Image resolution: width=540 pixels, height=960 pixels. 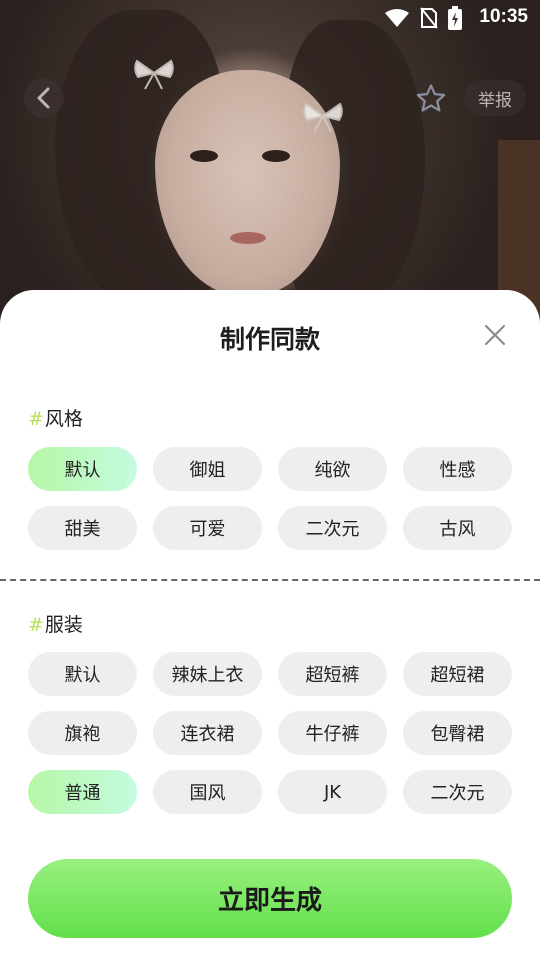 What do you see at coordinates (63, 419) in the screenshot?
I see `style-label-text: 风格` at bounding box center [63, 419].